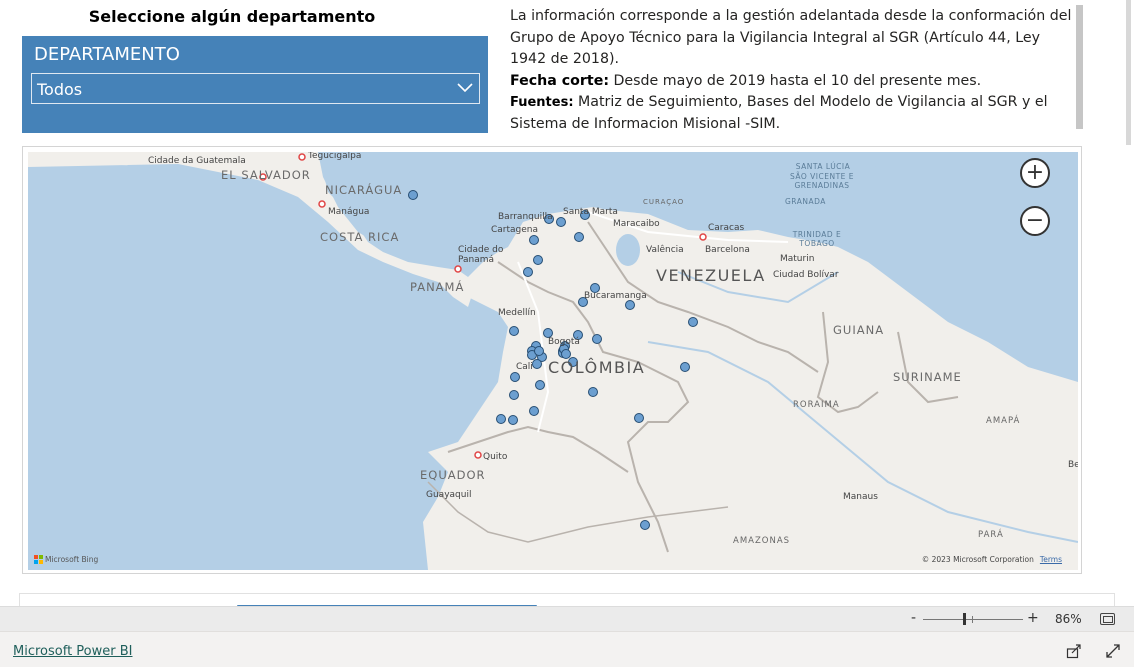  I want to click on zoom-slider-track, so click(973, 619).